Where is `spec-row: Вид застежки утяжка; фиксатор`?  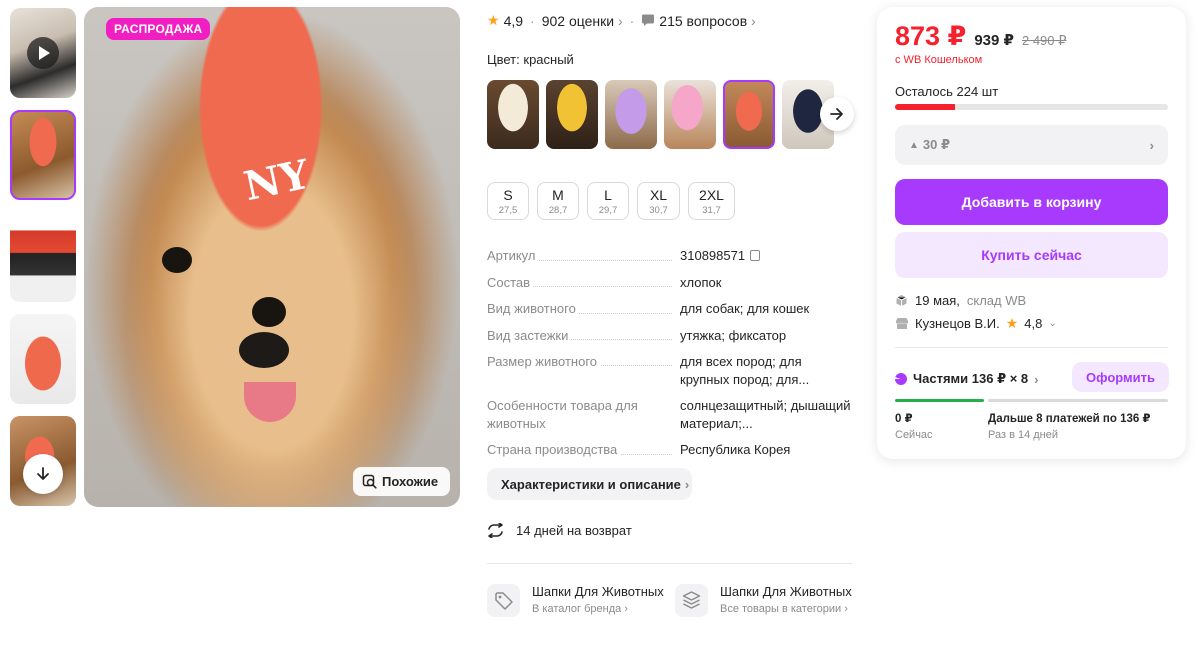 spec-row: Вид застежки утяжка; фиксатор is located at coordinates (669, 336).